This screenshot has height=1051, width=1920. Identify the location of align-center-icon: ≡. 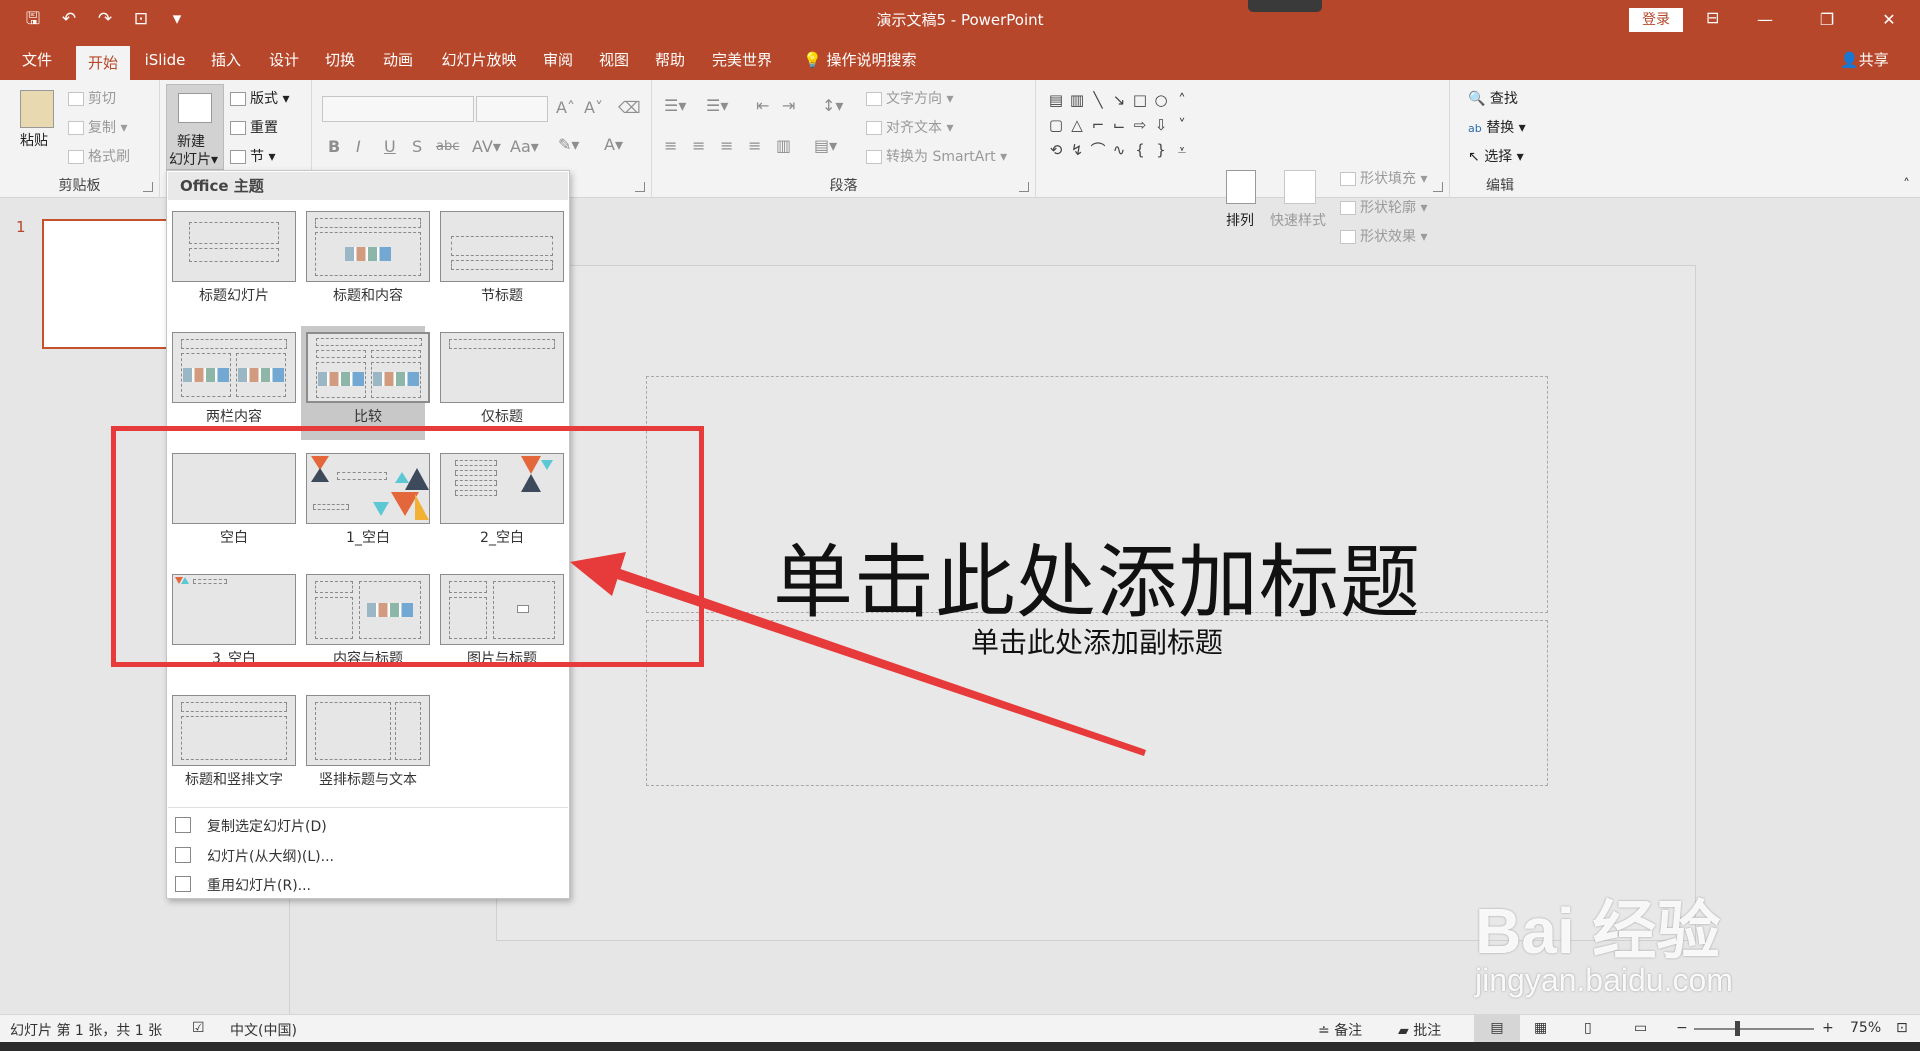
(698, 145).